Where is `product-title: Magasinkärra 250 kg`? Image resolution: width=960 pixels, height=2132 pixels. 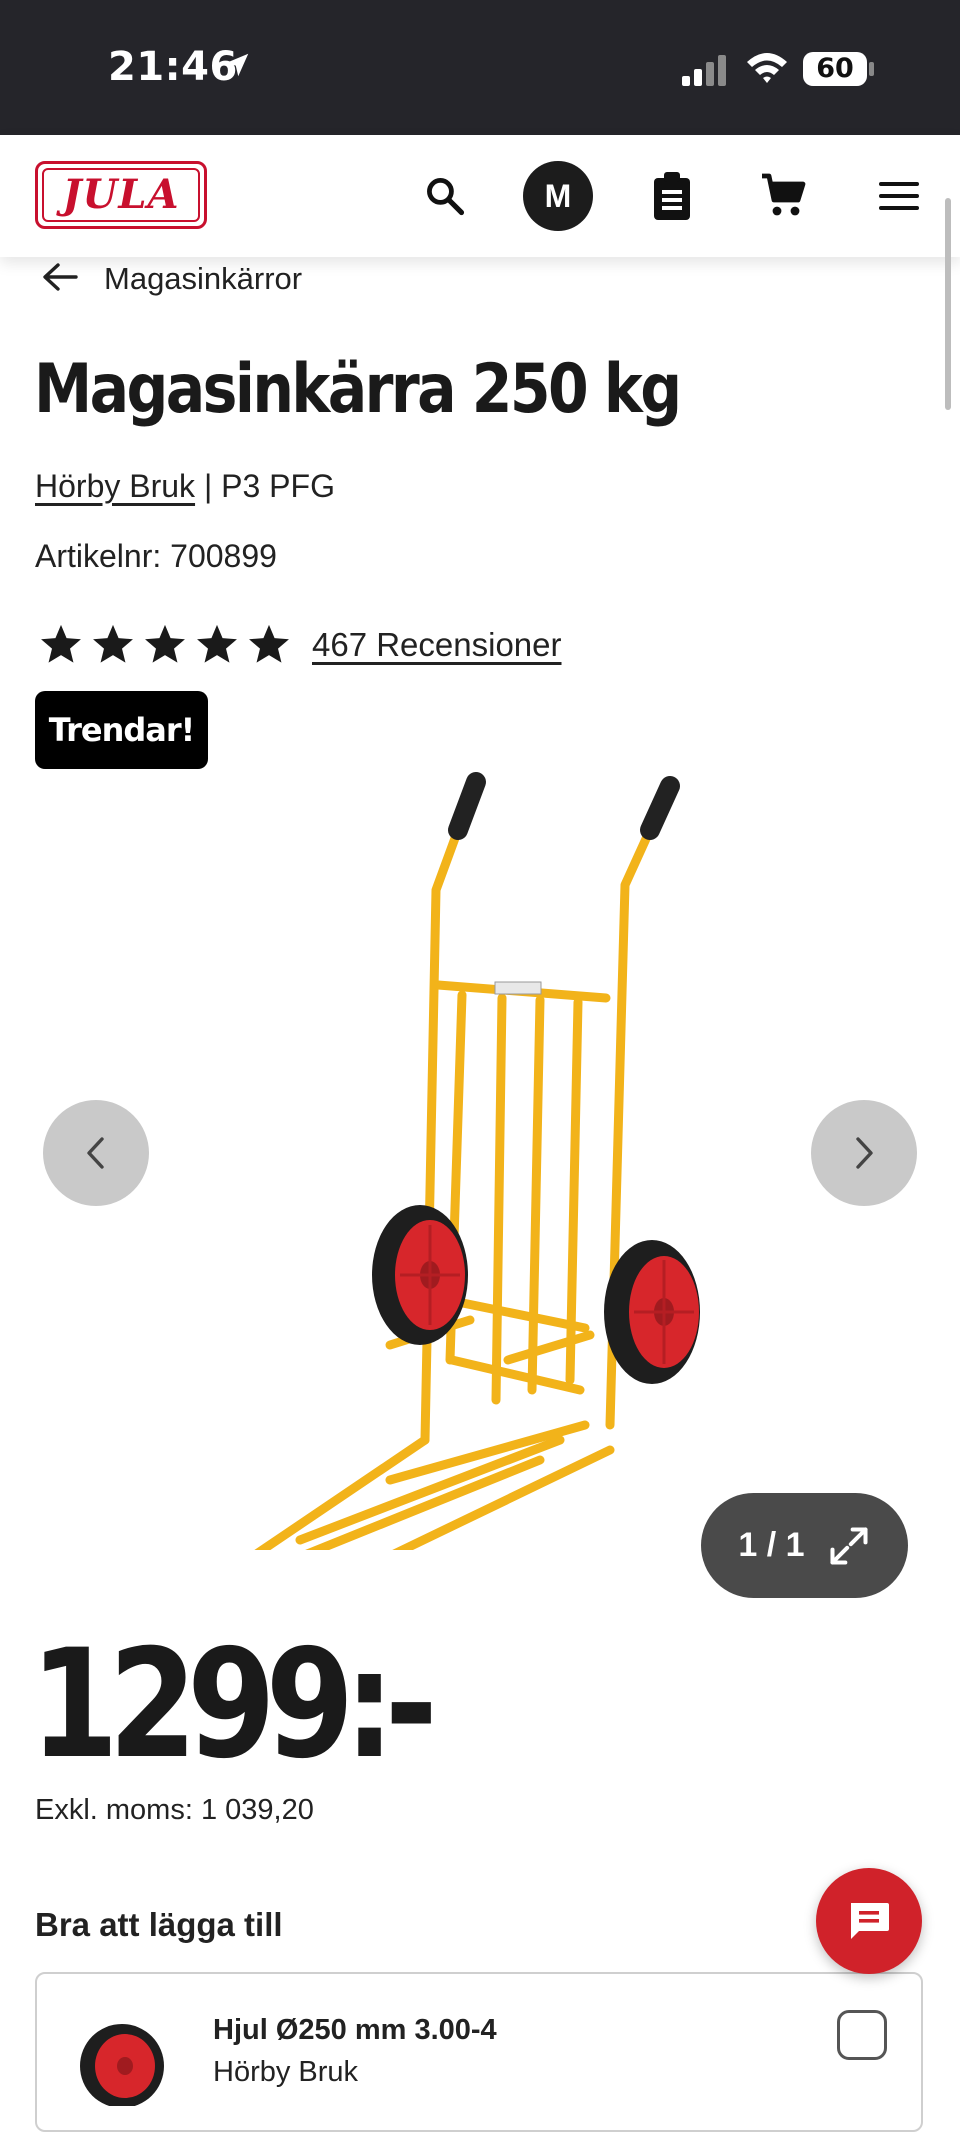
product-title: Magasinkärra 250 kg is located at coordinates (358, 389).